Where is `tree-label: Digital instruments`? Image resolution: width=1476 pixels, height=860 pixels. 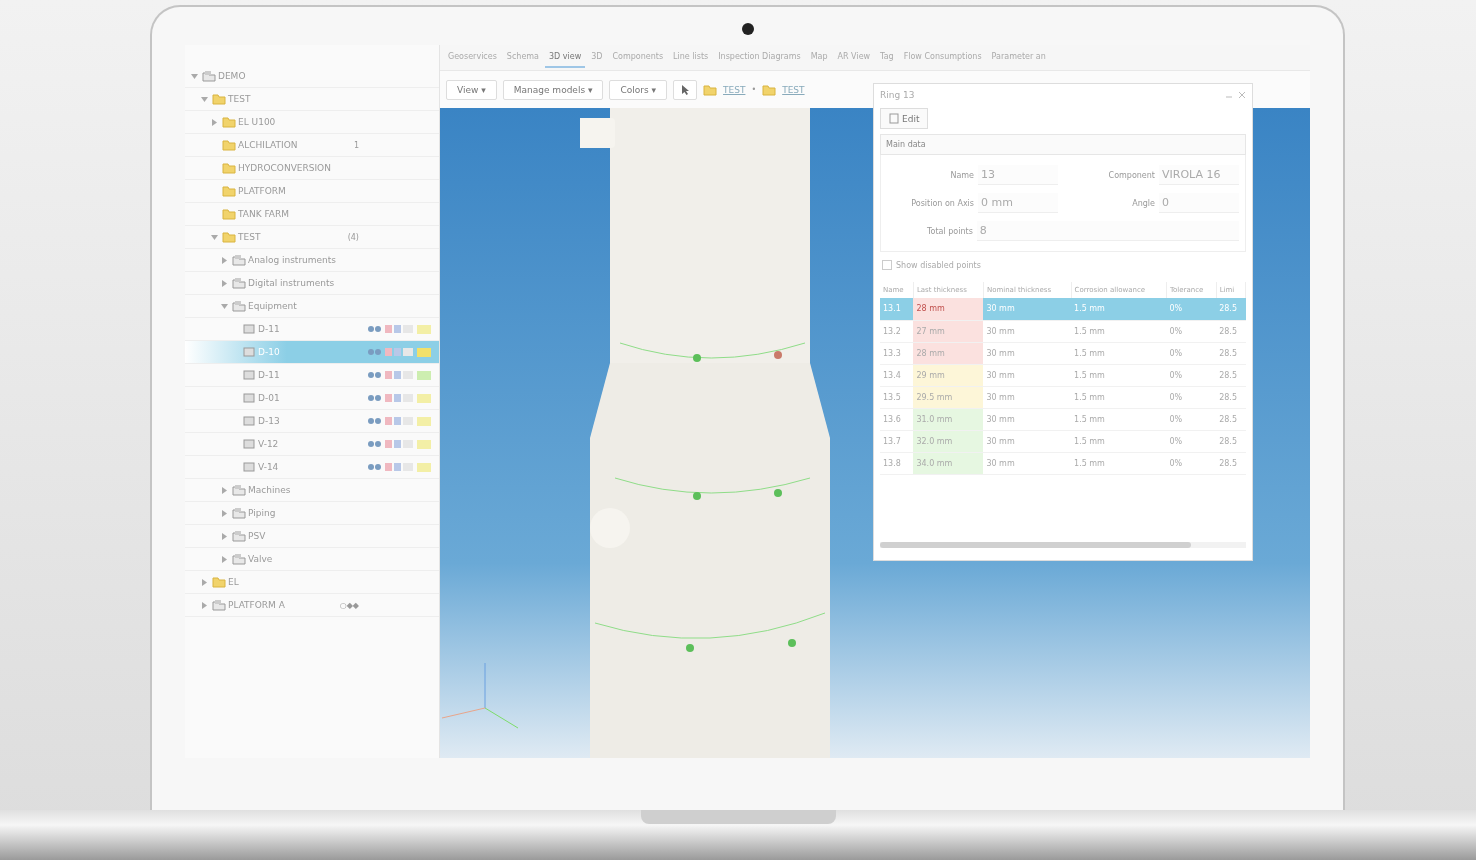
tree-label: Digital instruments is located at coordinates (291, 283).